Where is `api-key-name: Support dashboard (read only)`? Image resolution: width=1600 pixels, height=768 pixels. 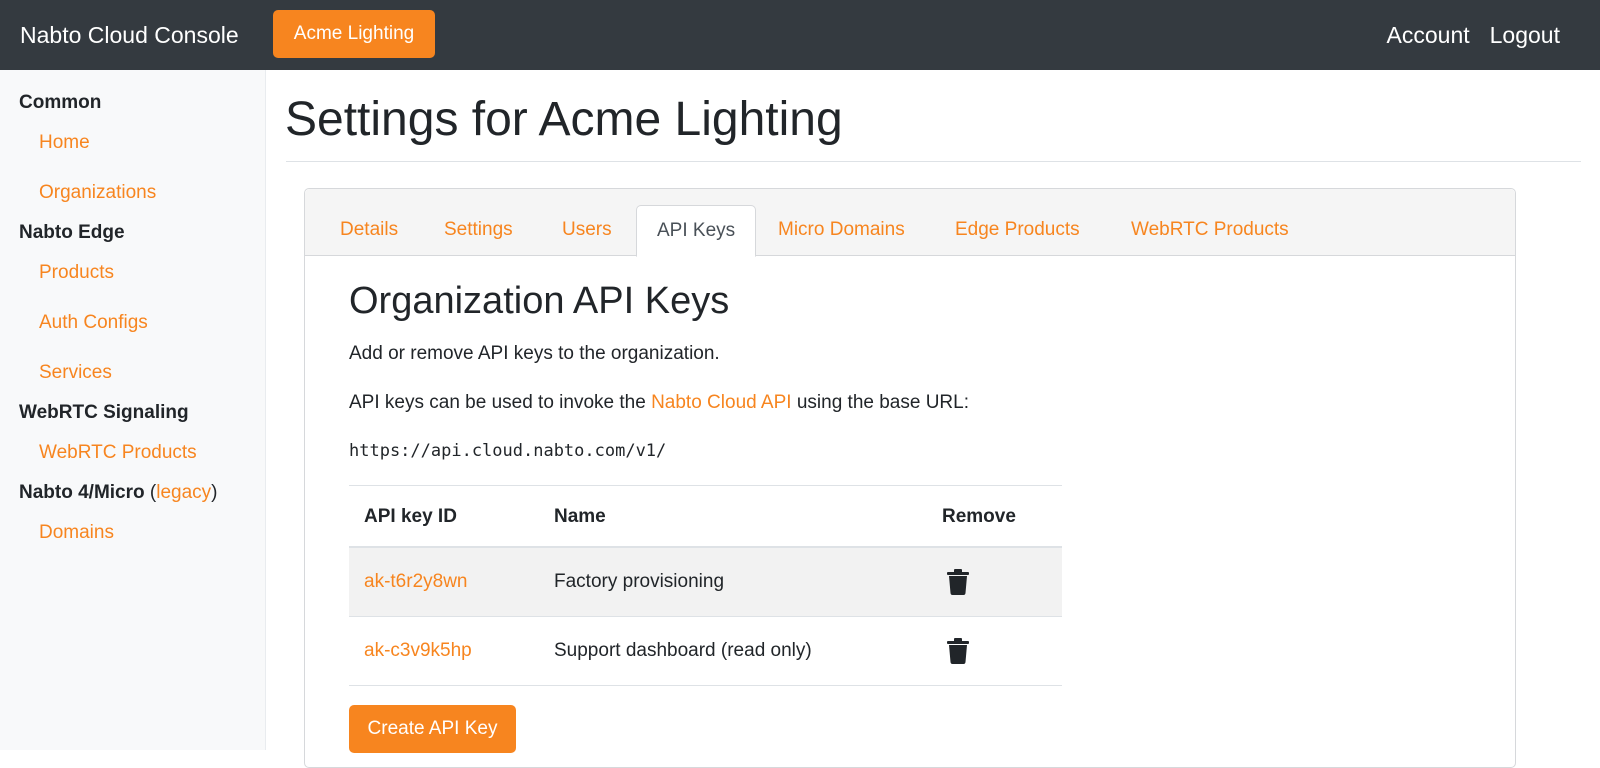
api-key-name: Support dashboard (read only) is located at coordinates (683, 650).